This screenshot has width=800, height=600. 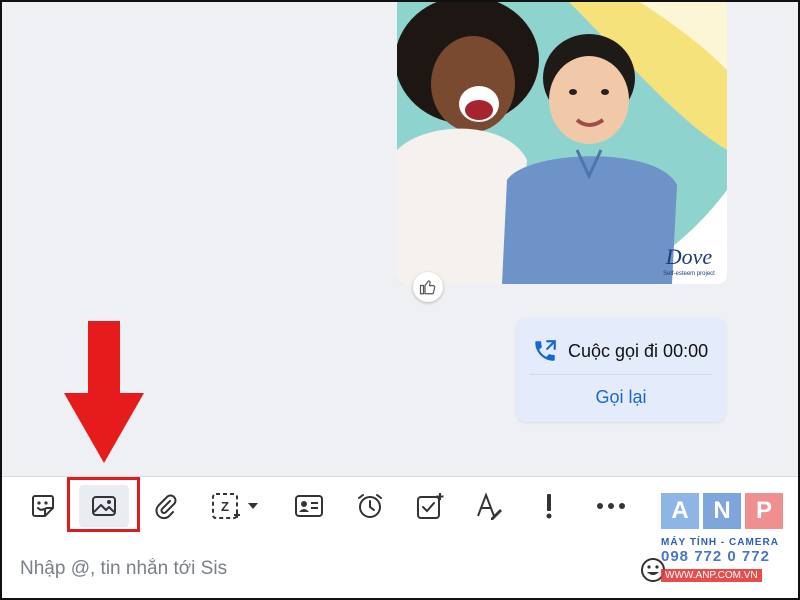 I want to click on brand-tagline: Self-esteem project, so click(x=689, y=274).